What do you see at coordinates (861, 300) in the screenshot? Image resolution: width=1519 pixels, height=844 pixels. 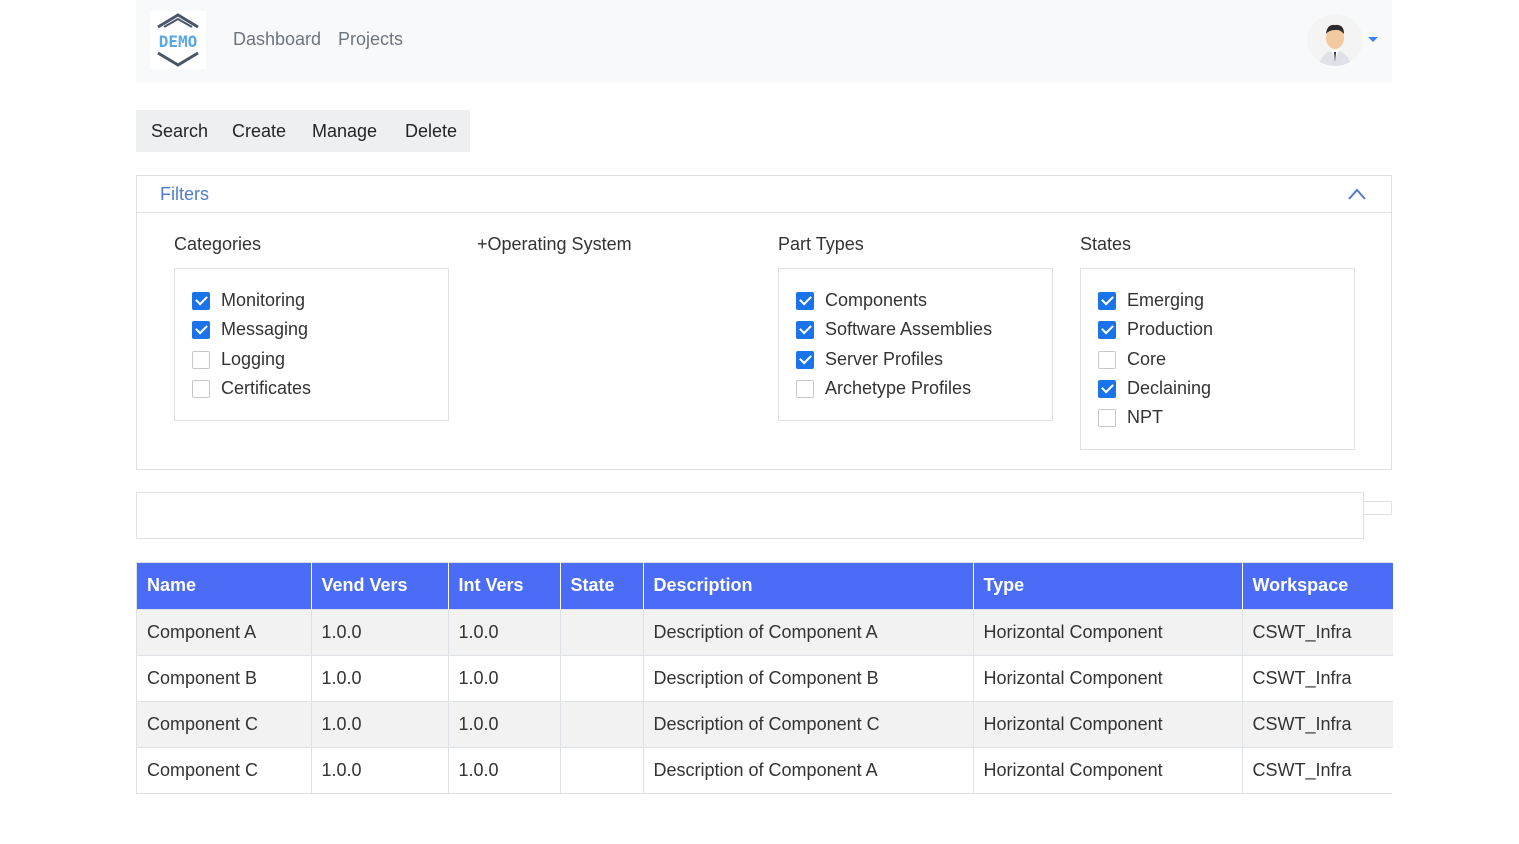 I see `part-type-components: Components` at bounding box center [861, 300].